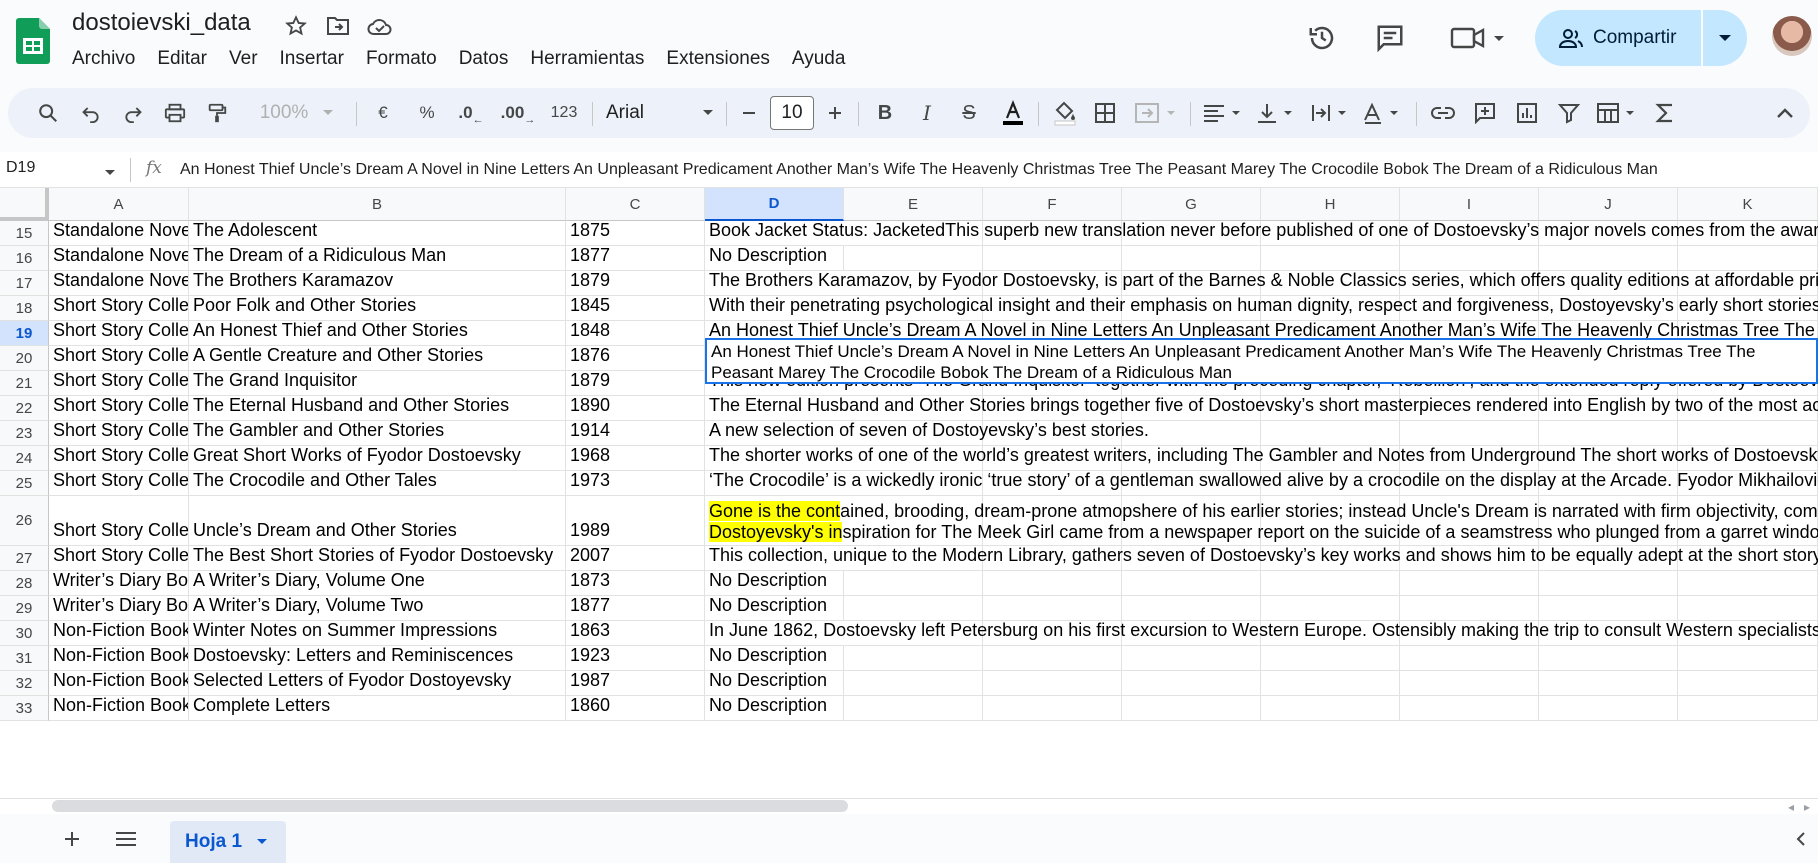 This screenshot has width=1818, height=863. I want to click on cell-b: Great Short Works of Fyodor Dostoevsky, so click(377, 458).